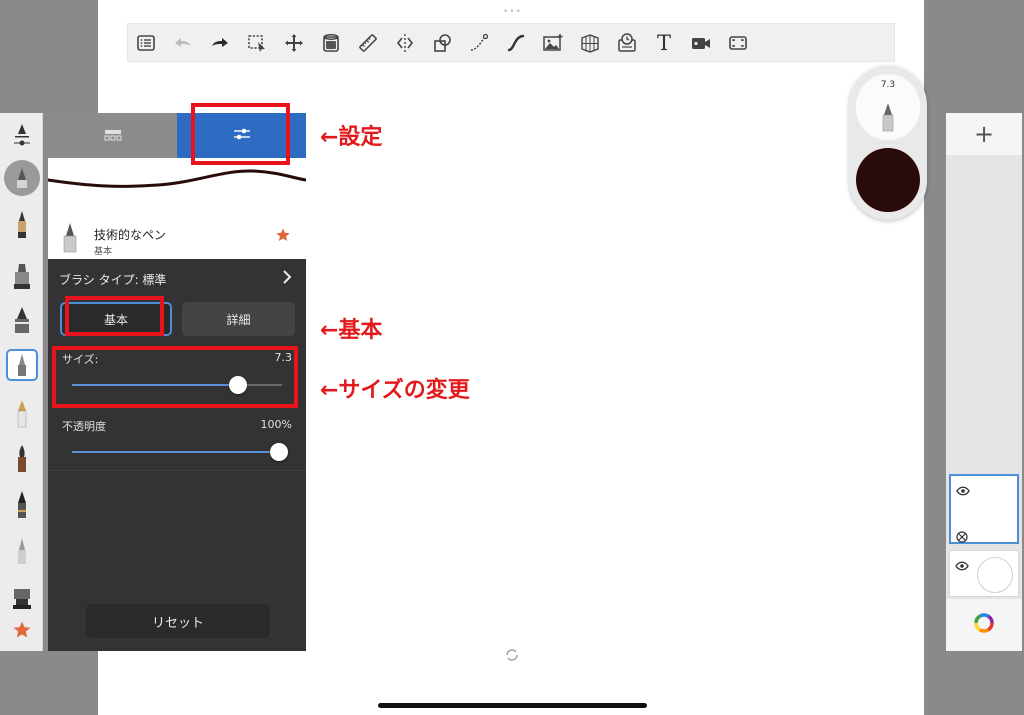 This screenshot has width=1024, height=715. I want to click on color-wheel-icon, so click(984, 625).